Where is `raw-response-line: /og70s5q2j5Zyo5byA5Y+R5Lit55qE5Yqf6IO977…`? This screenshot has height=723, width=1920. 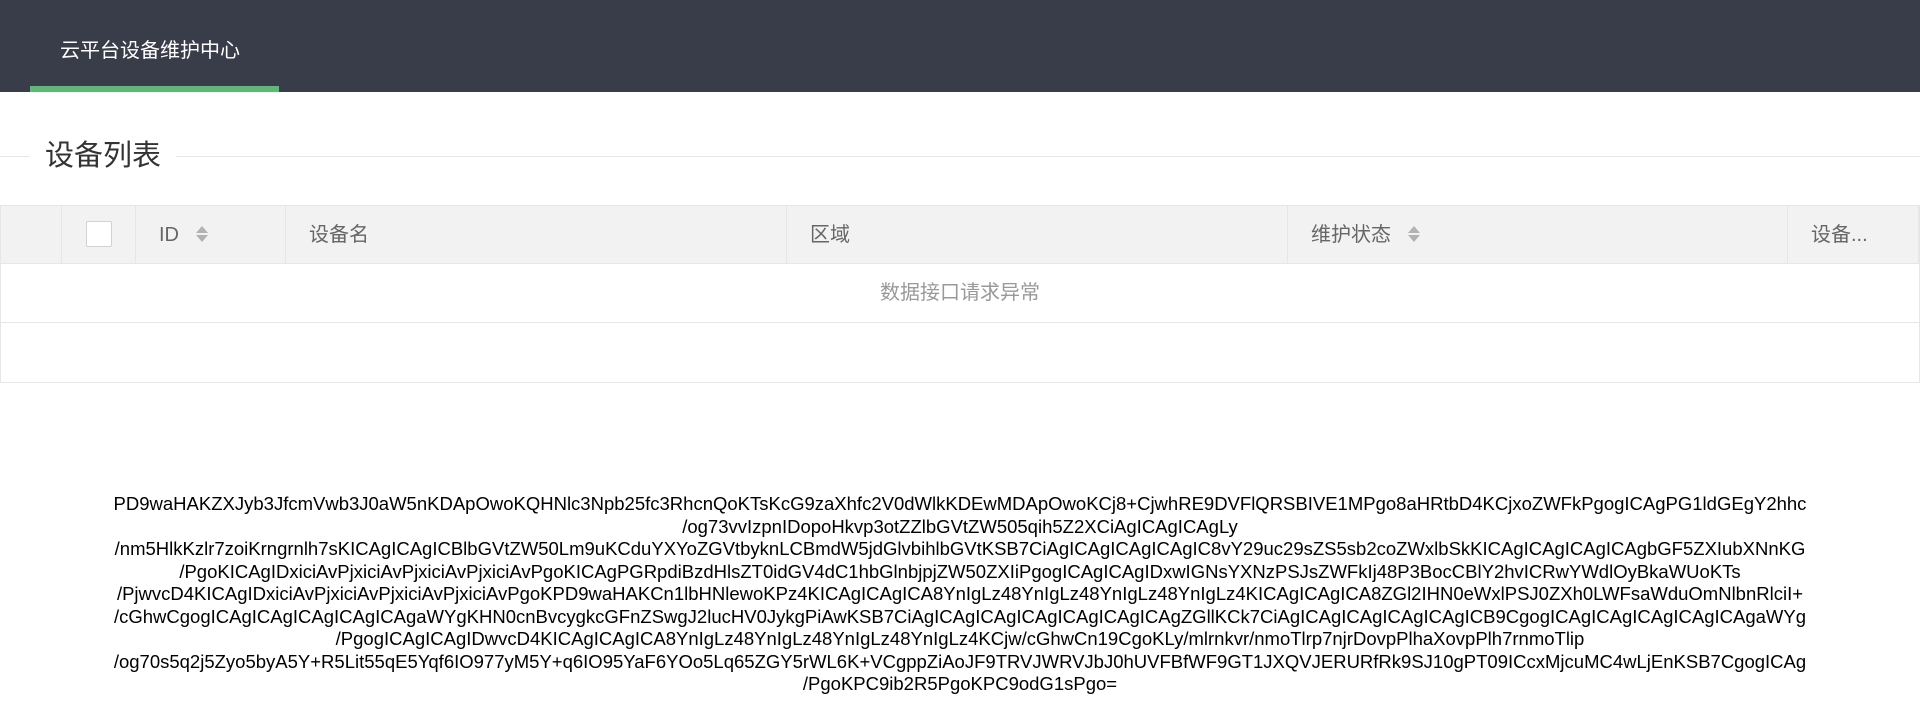
raw-response-line: /og70s5q2j5Zyo5byA5Y+R5Lit55qE5Yqf6IO977… is located at coordinates (960, 661).